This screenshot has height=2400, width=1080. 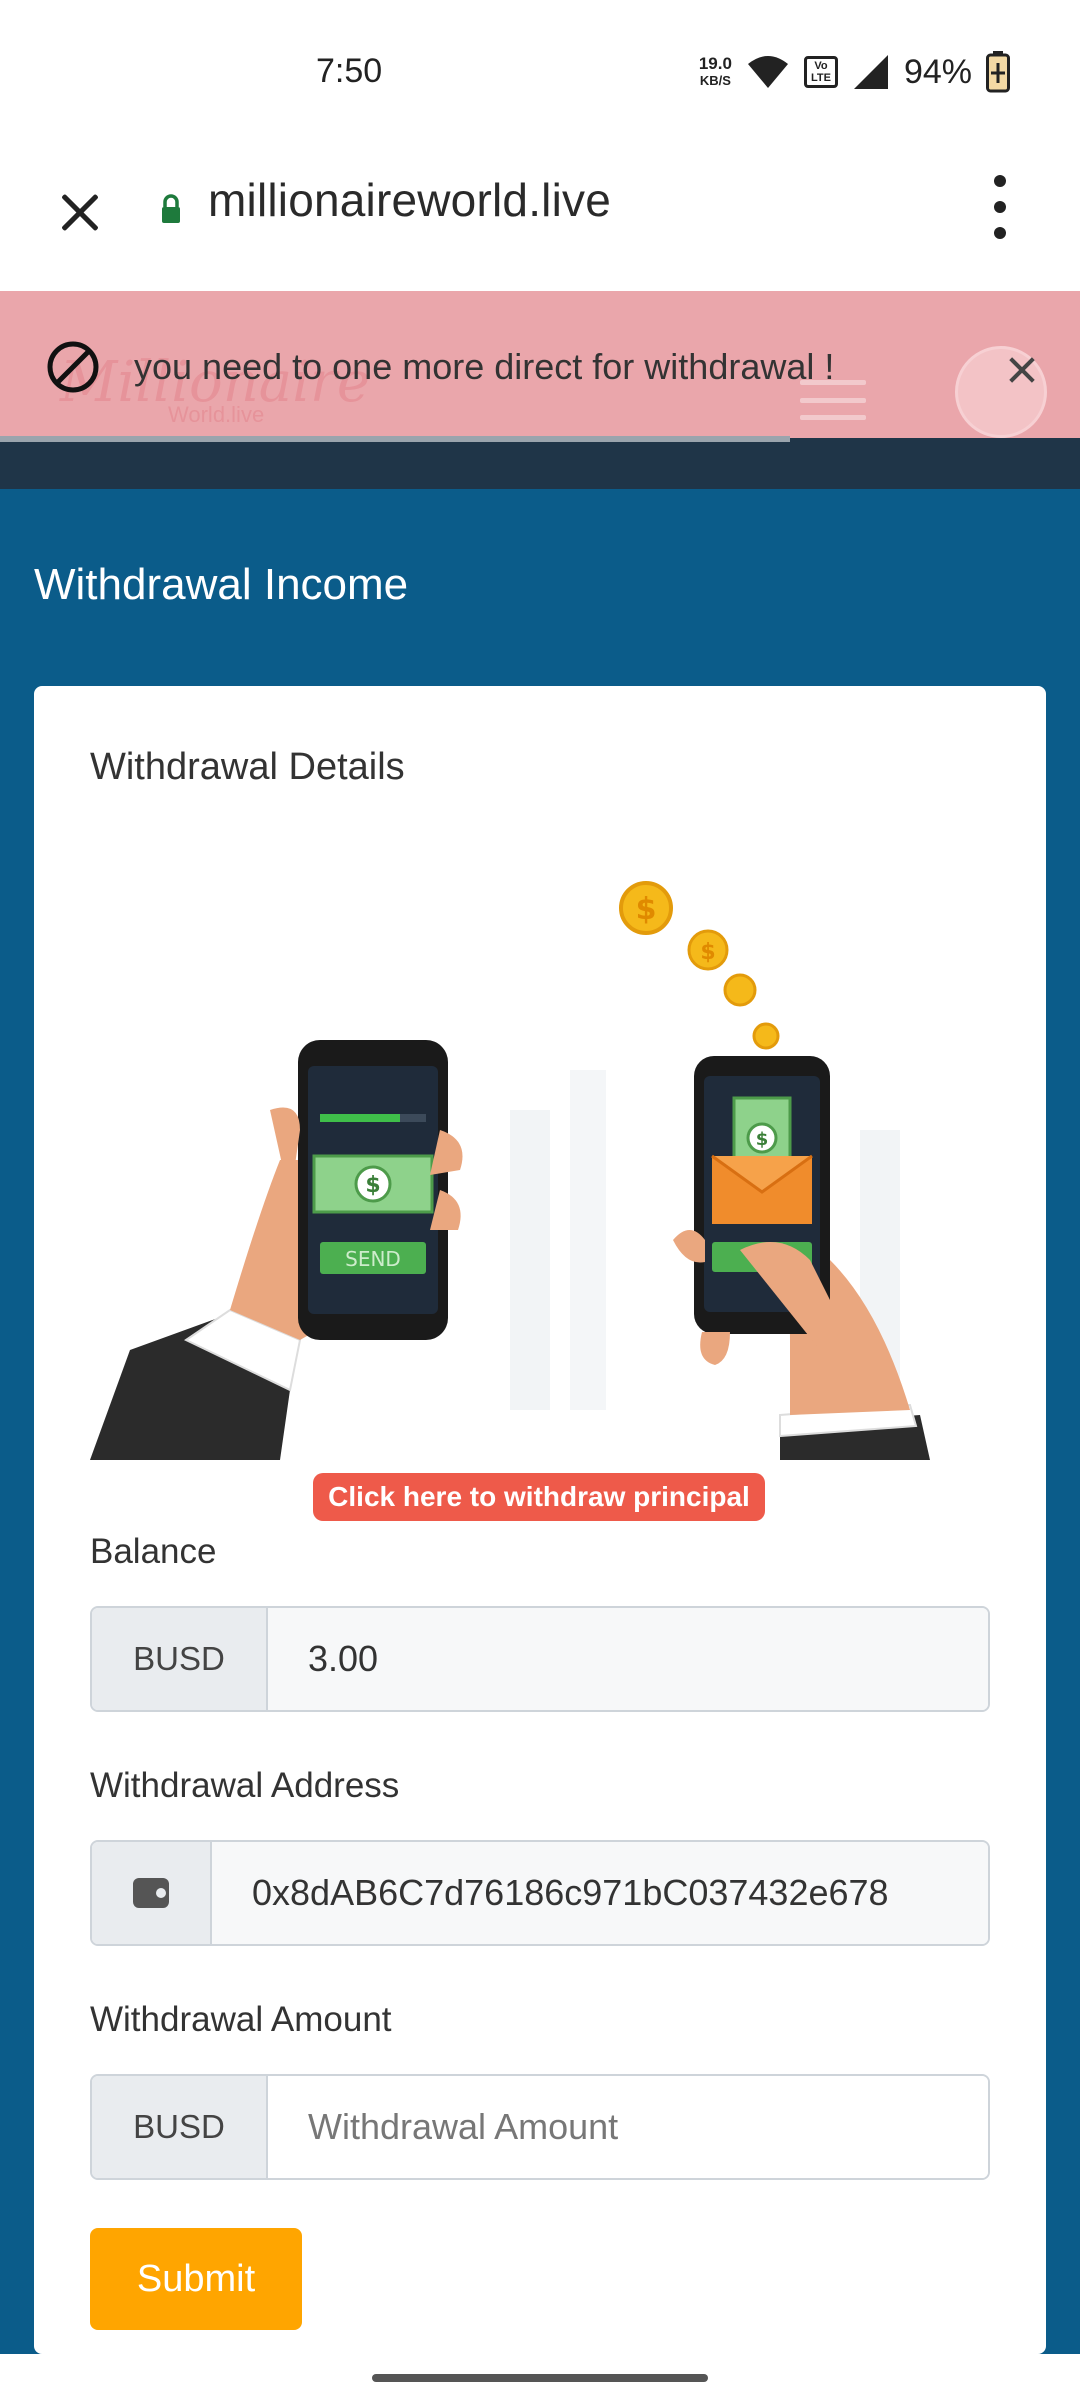 I want to click on balance-label: Balance, so click(x=153, y=1551).